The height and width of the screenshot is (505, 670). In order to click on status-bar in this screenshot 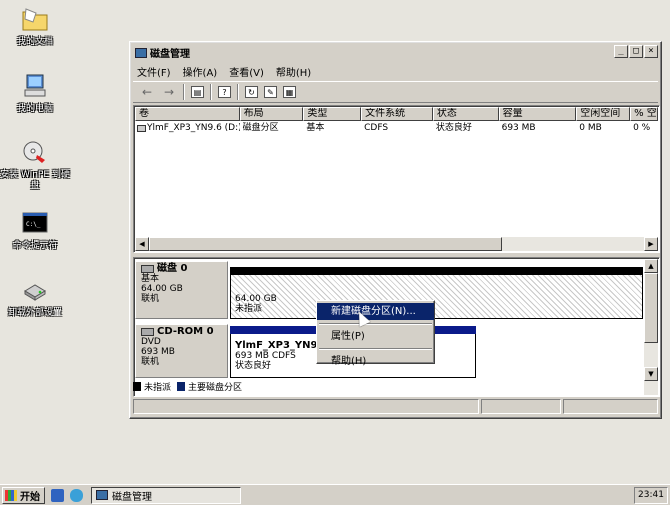, I will do `click(396, 406)`.